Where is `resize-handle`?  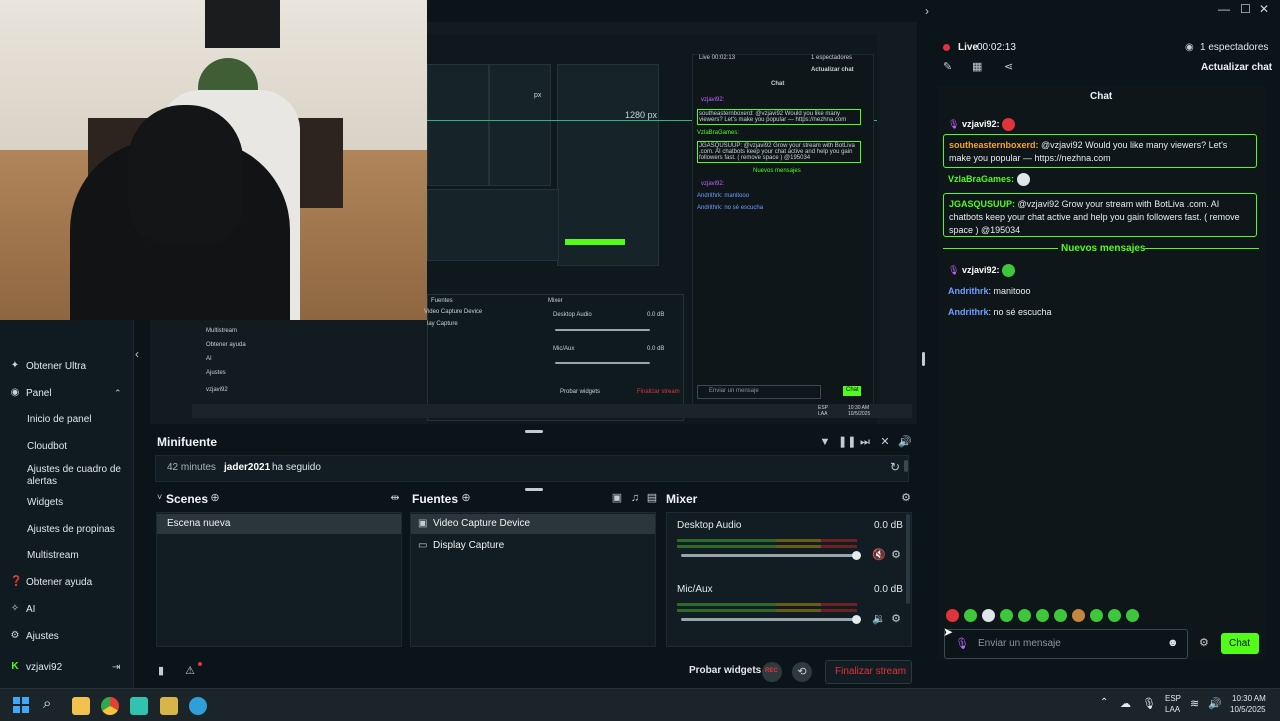 resize-handle is located at coordinates (534, 431).